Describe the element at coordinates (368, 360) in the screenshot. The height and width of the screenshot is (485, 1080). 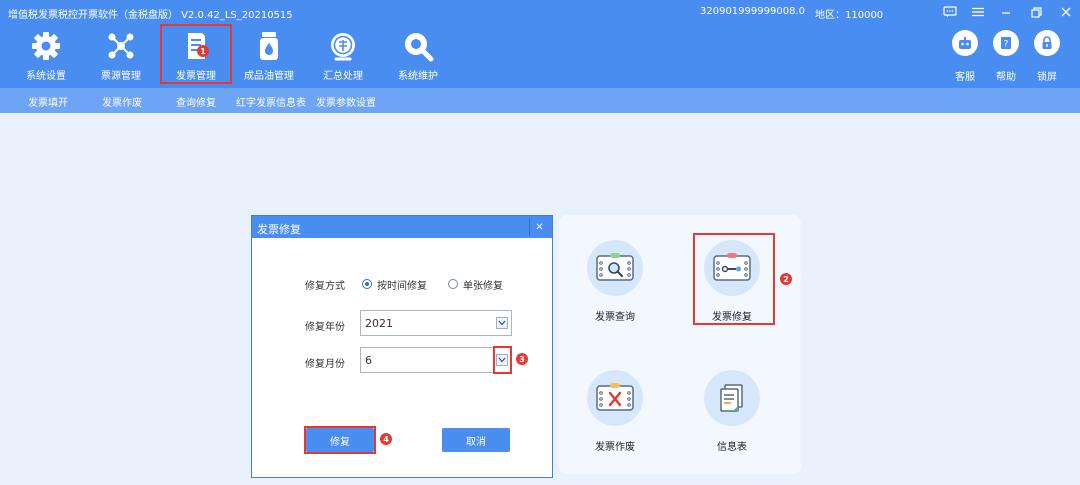
I see `select-value: 6` at that location.